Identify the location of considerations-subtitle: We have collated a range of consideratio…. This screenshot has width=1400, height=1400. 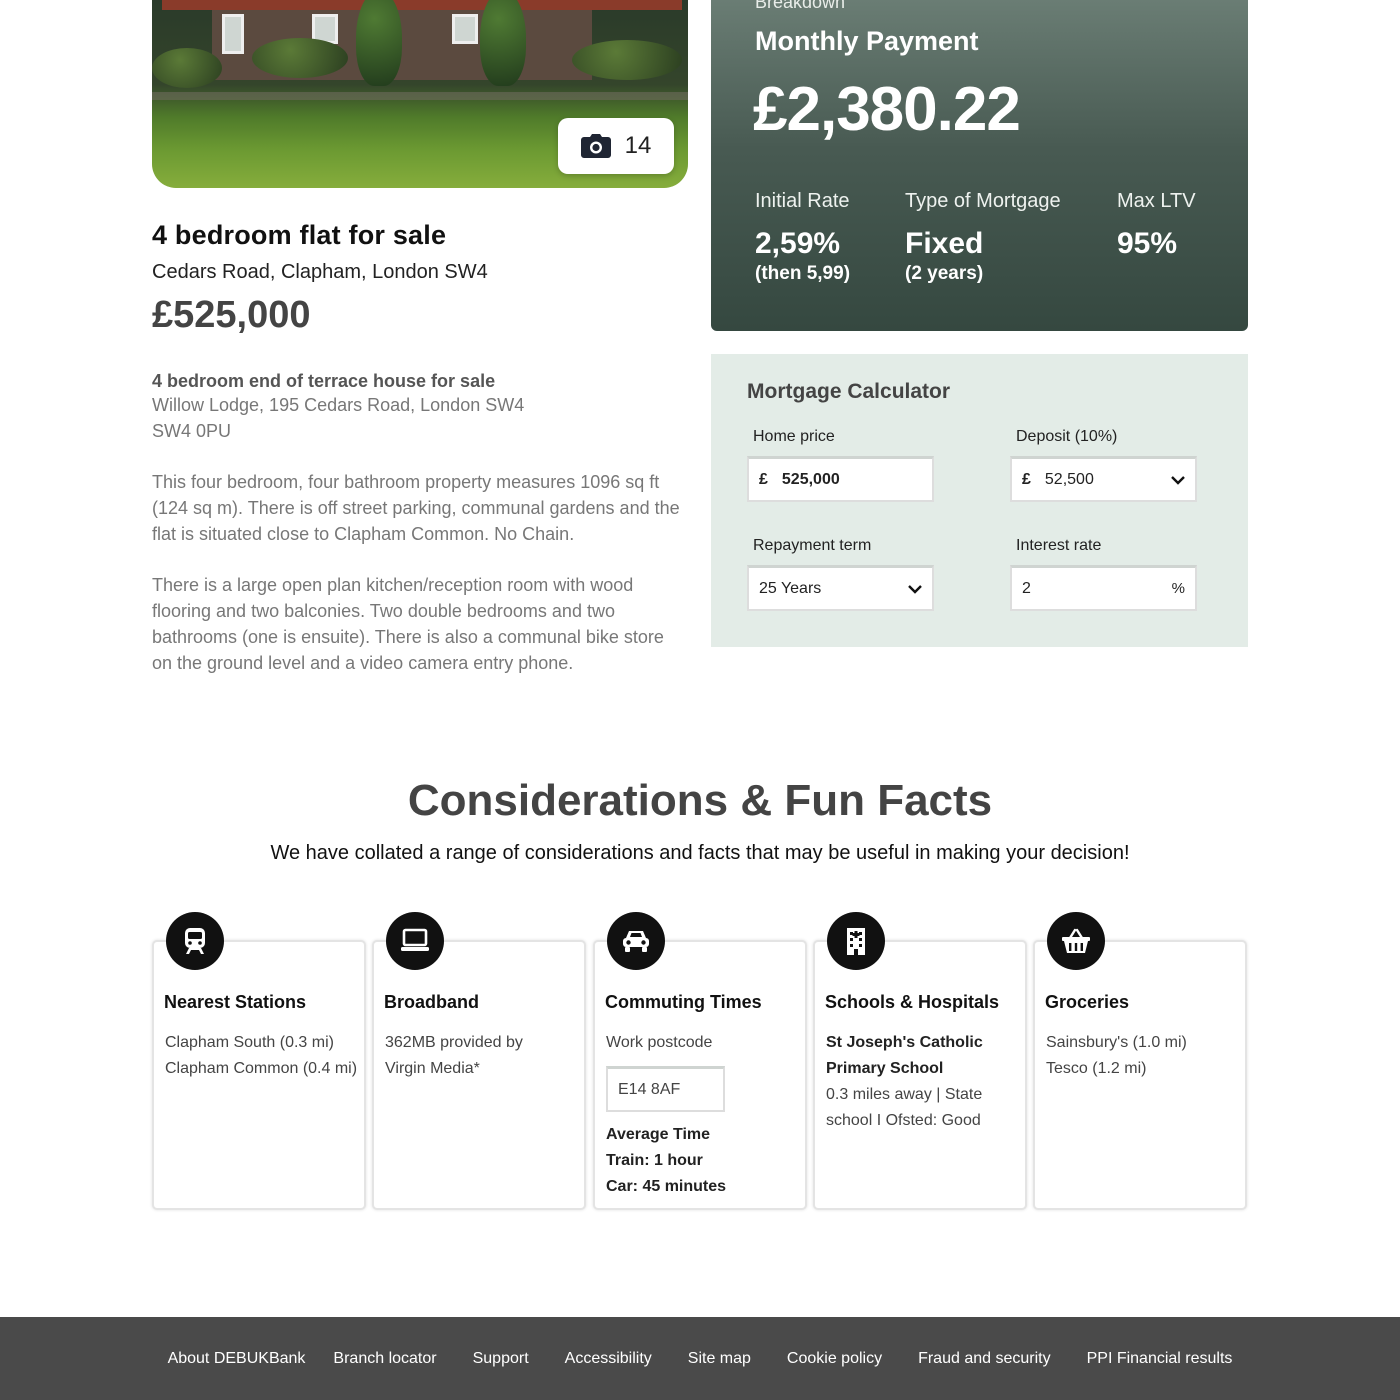
(700, 853).